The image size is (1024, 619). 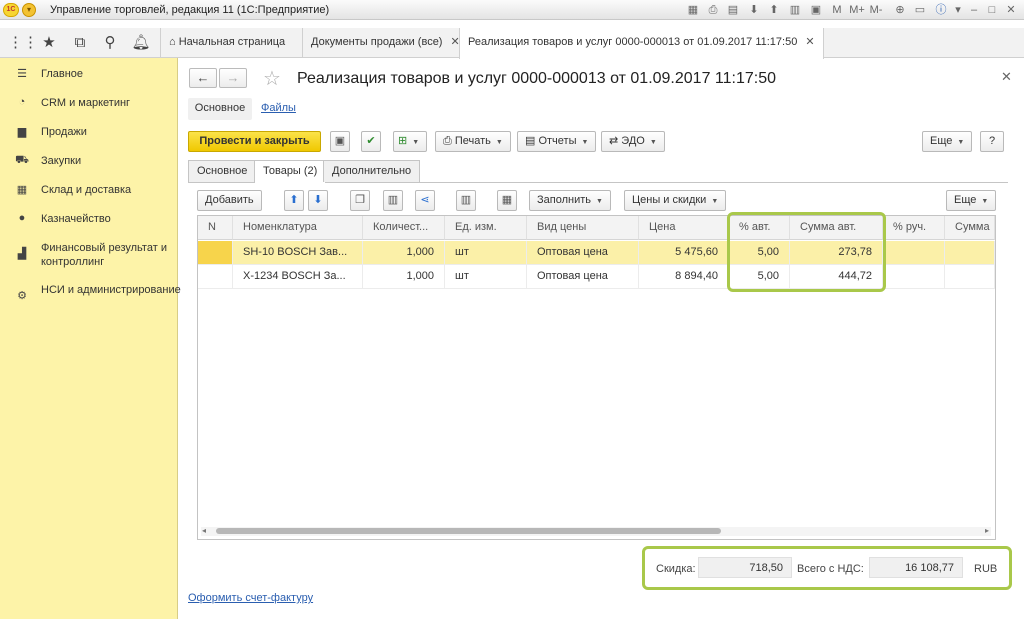 I want to click on tab-sales-documents: Документы продажи (все) ✕, so click(x=385, y=43).